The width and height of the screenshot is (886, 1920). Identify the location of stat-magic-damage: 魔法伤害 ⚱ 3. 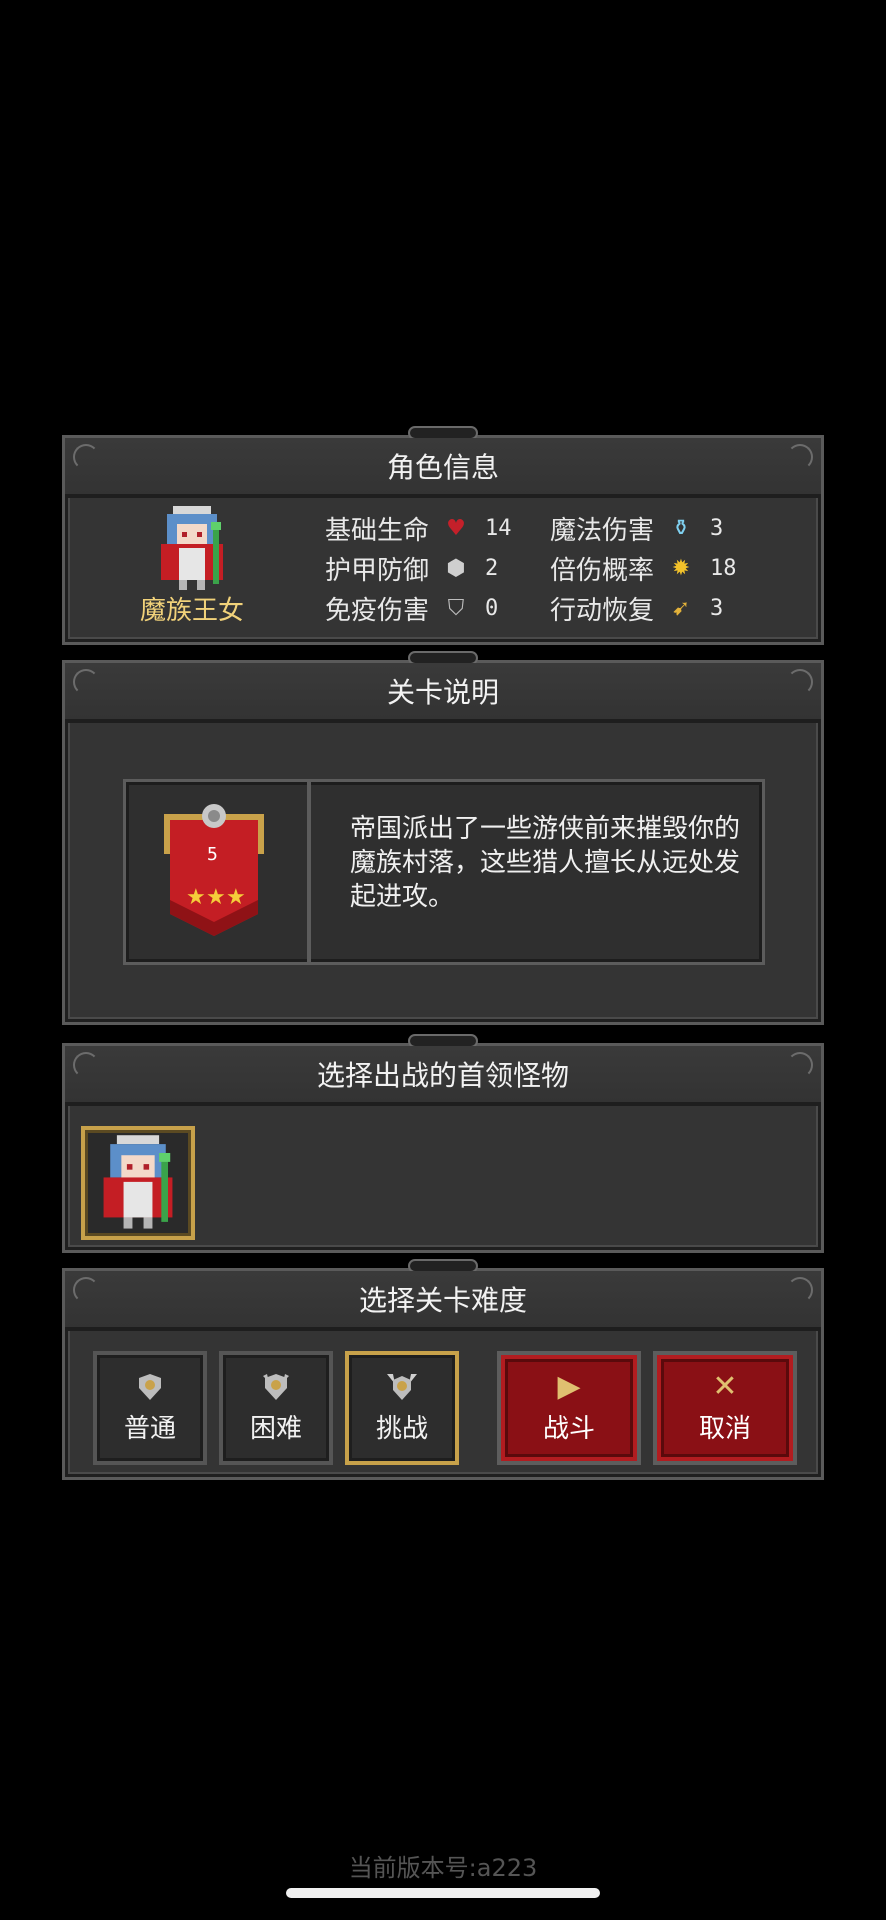
(637, 530).